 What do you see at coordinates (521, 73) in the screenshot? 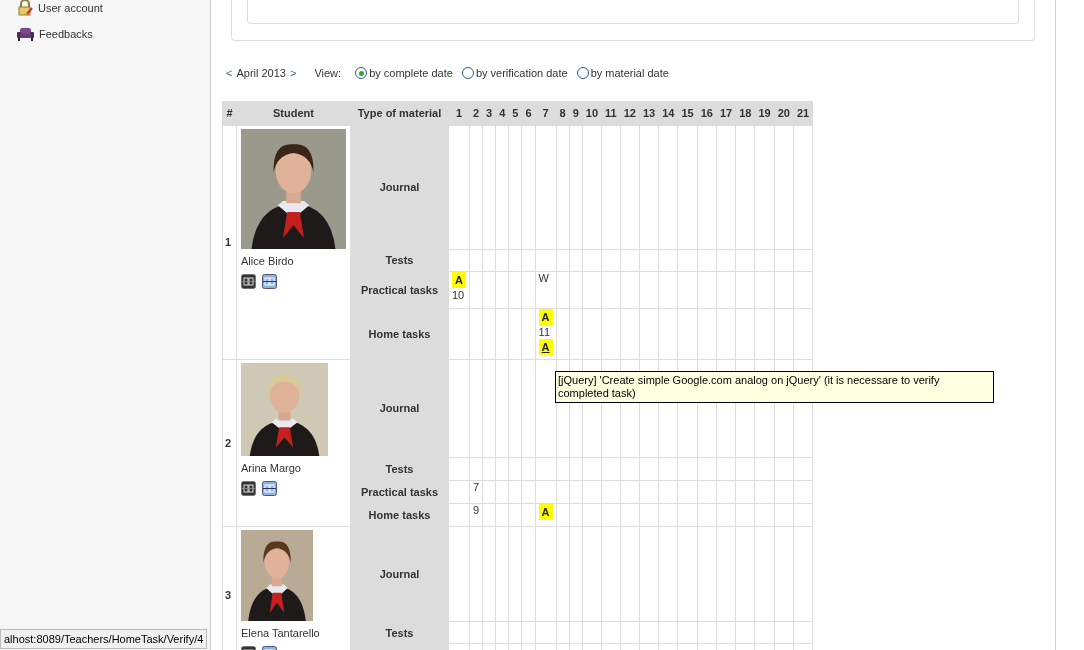
I see `radio-label: by verification date` at bounding box center [521, 73].